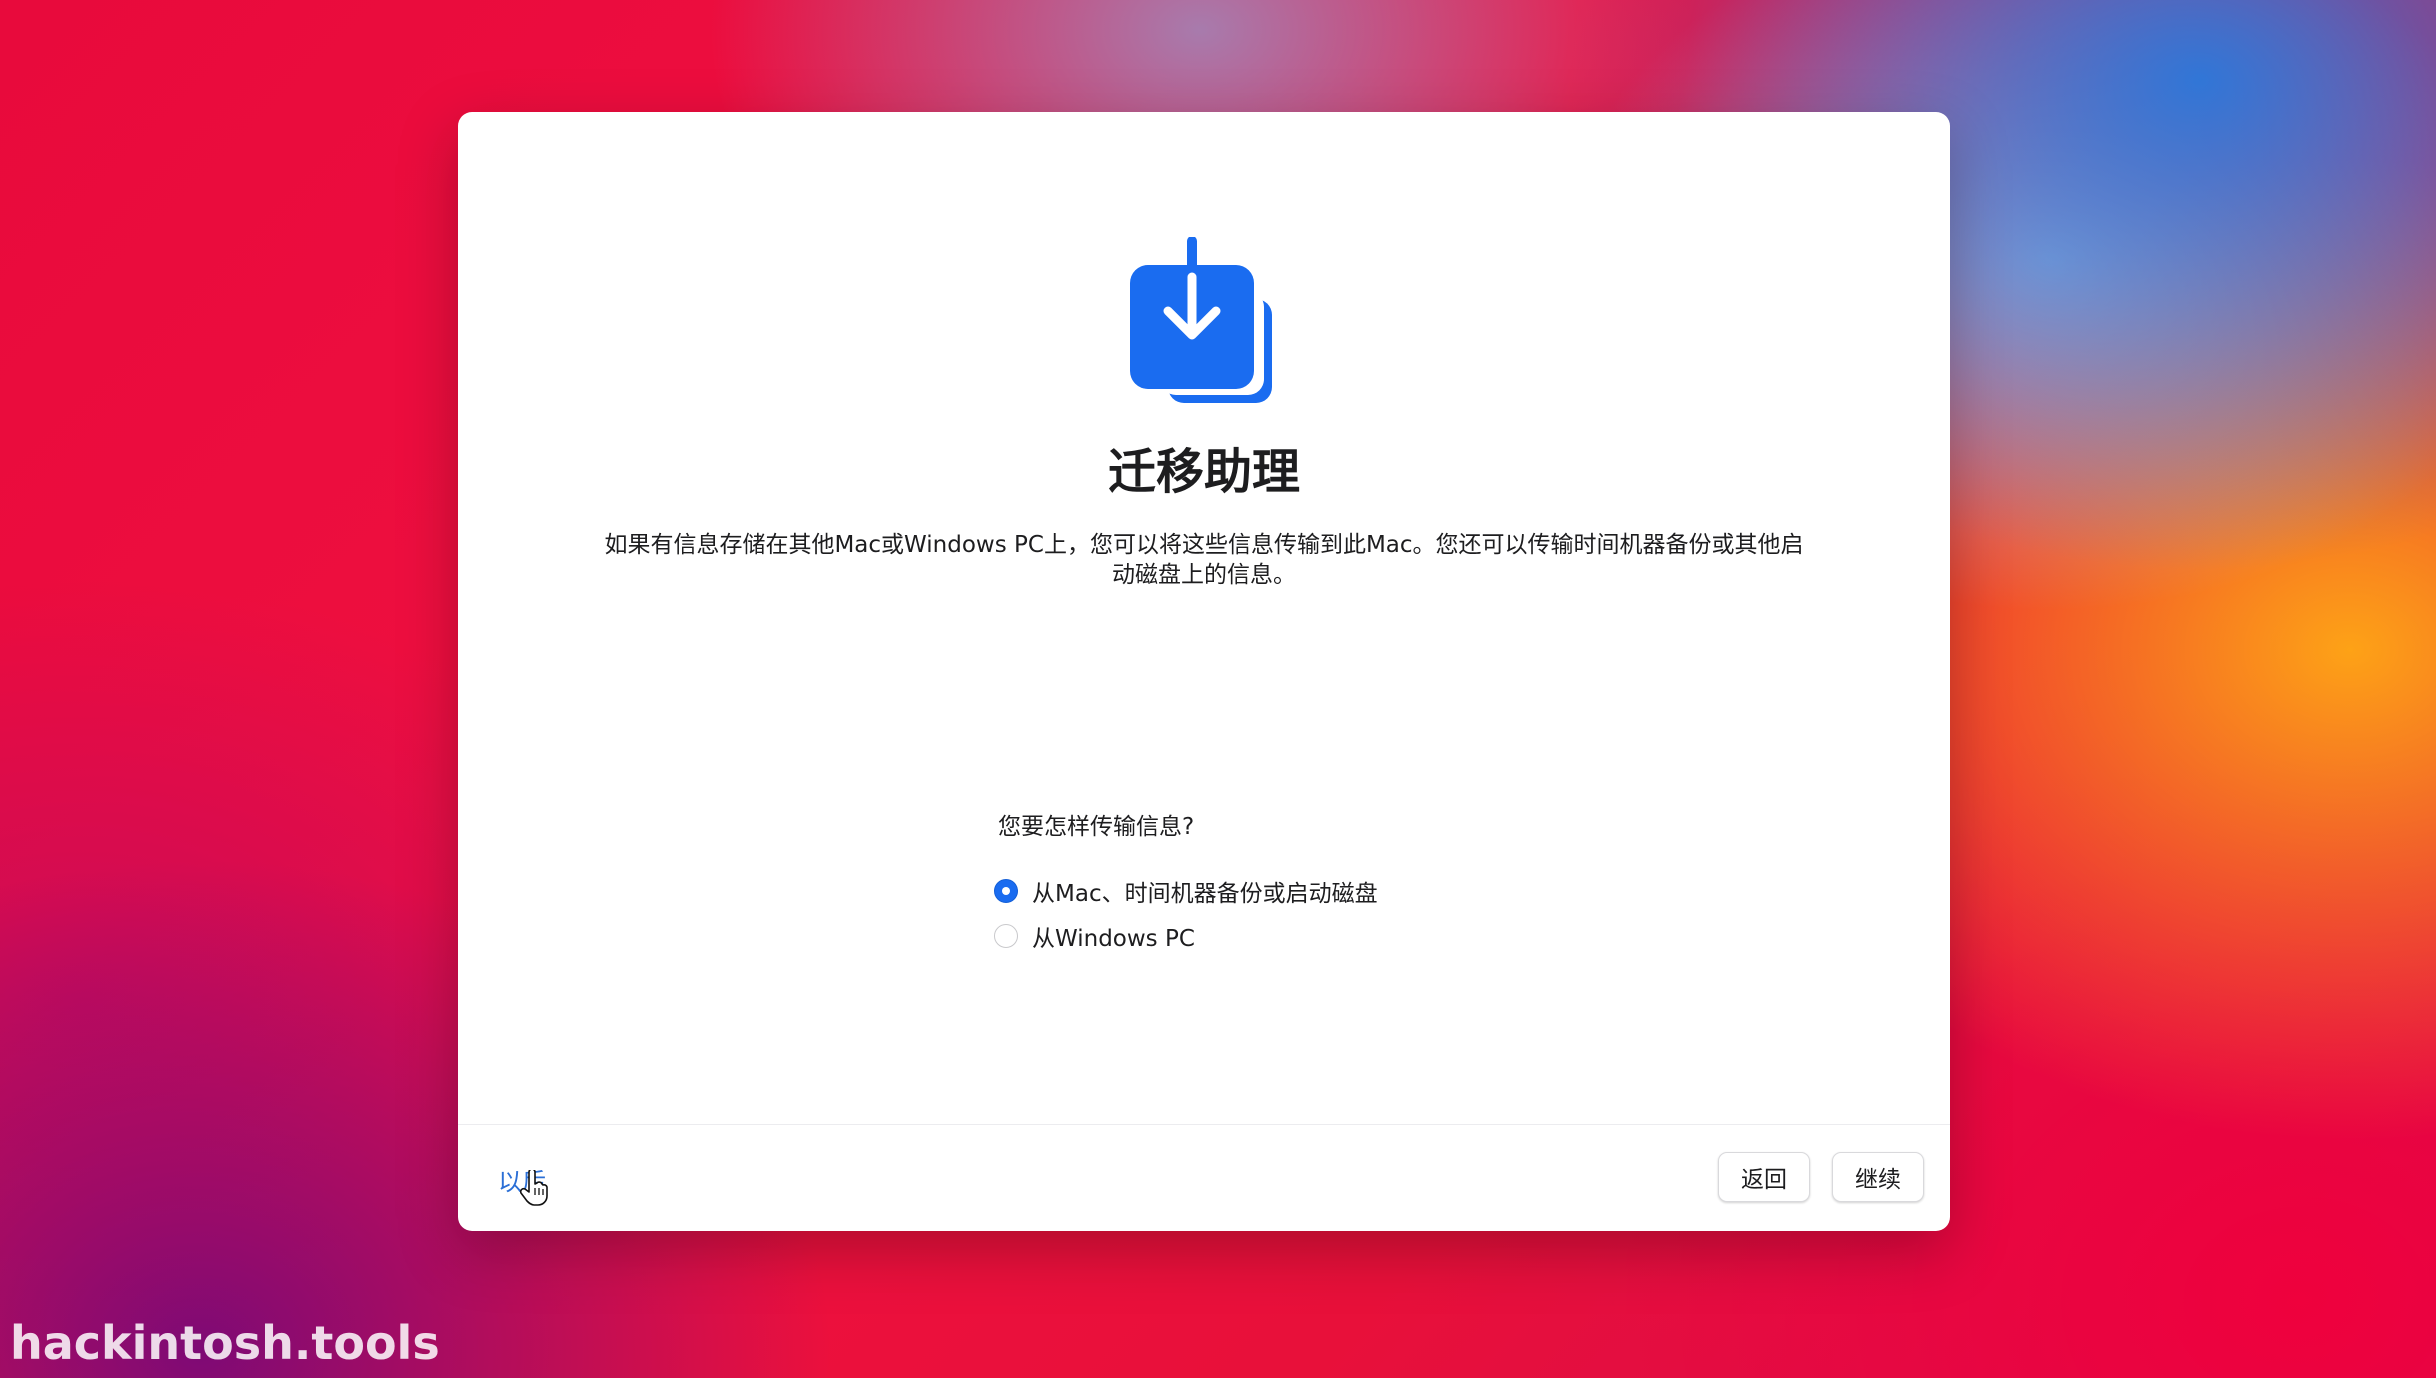 The image size is (2436, 1378). I want to click on option-from-windows: 从Windows PC, so click(1094, 936).